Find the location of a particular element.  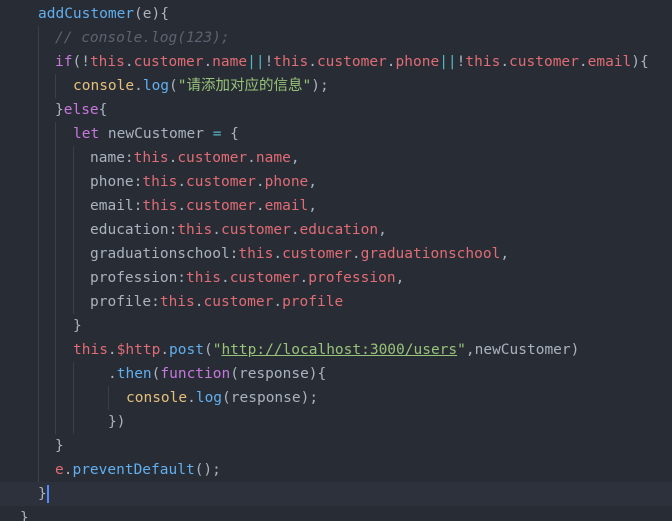

code-line-18: }) is located at coordinates (336, 422).